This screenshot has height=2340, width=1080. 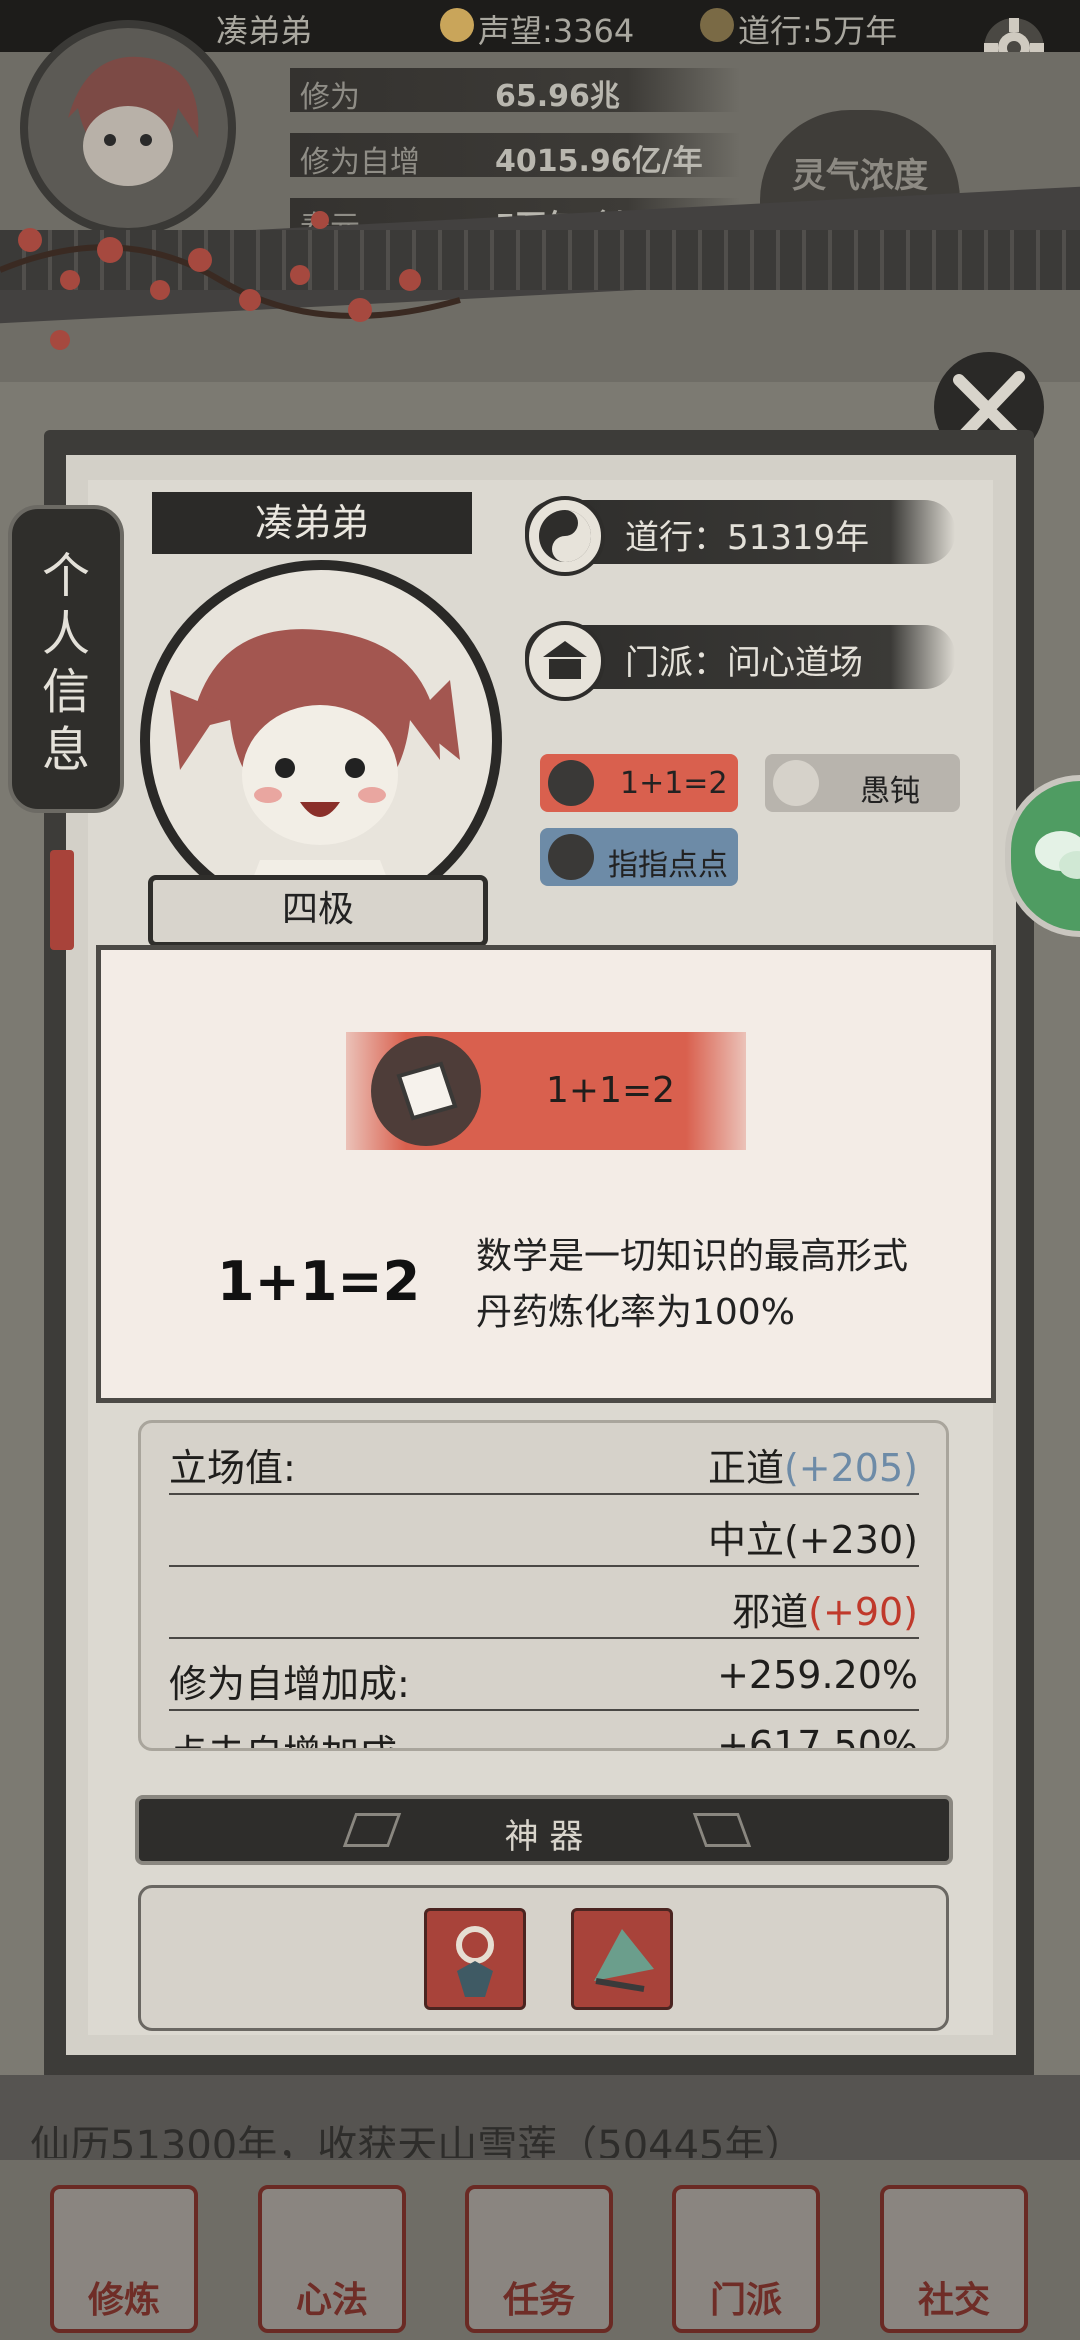 What do you see at coordinates (515, 91) in the screenshot?
I see `stat-row-cultivation: 修为 65.96兆` at bounding box center [515, 91].